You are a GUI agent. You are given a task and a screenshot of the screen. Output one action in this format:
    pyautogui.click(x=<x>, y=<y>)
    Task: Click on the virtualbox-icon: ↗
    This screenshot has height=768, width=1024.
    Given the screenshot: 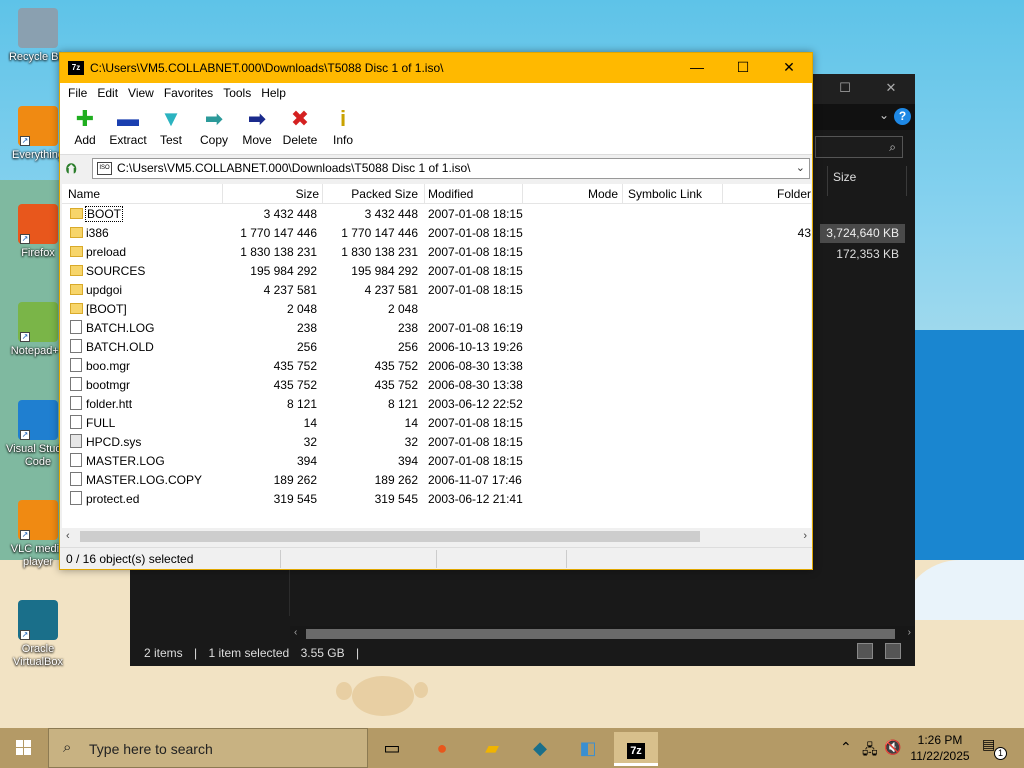 What is the action you would take?
    pyautogui.click(x=38, y=620)
    